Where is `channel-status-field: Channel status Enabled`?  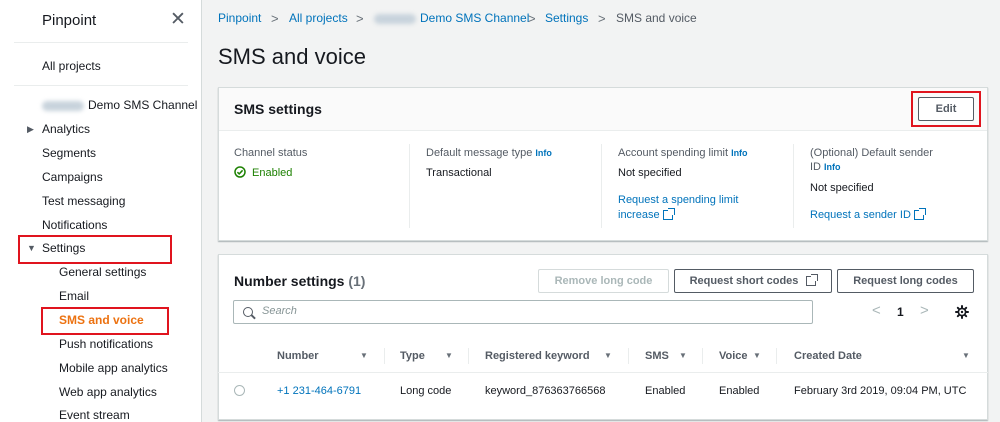 channel-status-field: Channel status Enabled is located at coordinates (270, 163).